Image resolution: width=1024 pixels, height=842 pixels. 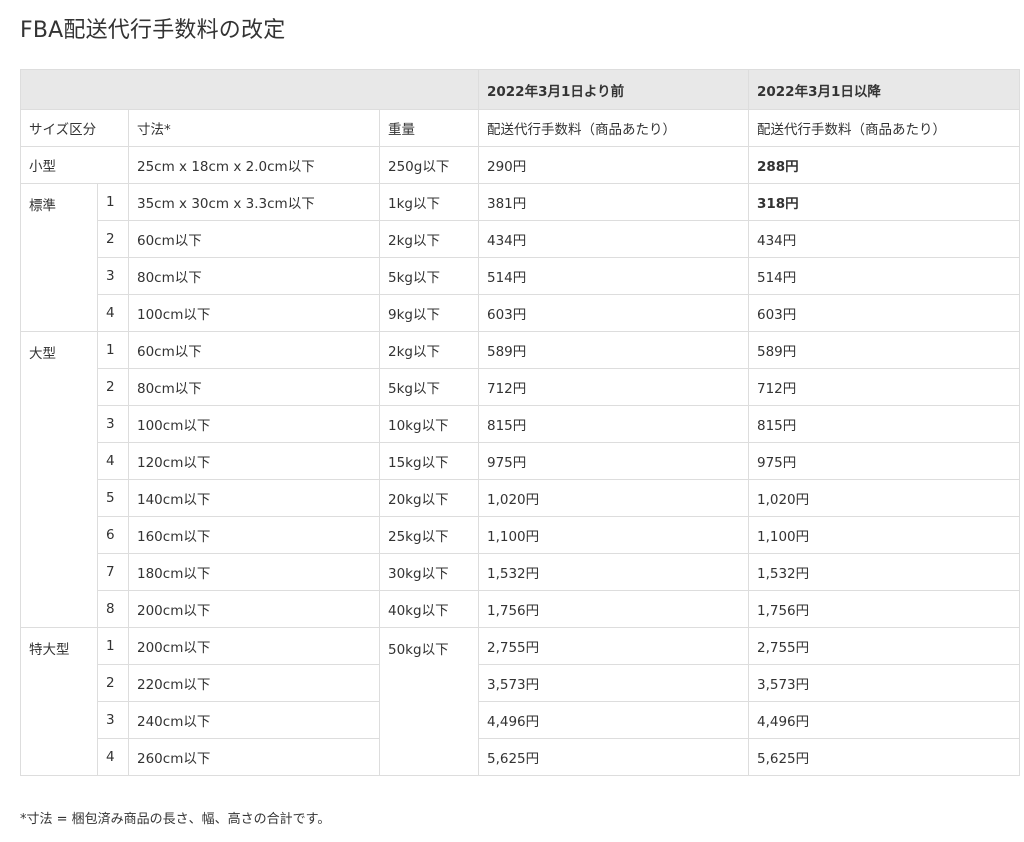 What do you see at coordinates (113, 498) in the screenshot?
I see `row-number: 5` at bounding box center [113, 498].